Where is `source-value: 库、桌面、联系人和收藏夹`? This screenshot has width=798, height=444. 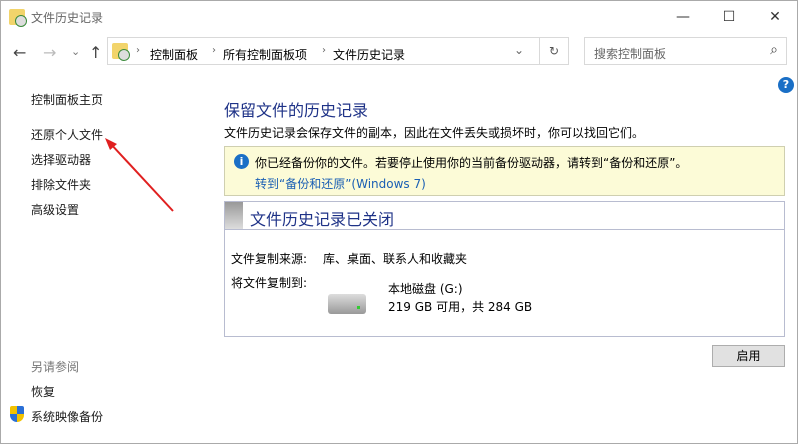
source-value: 库、桌面、联系人和收藏夹 is located at coordinates (395, 259).